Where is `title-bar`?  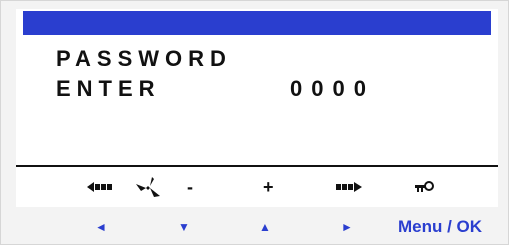
title-bar is located at coordinates (257, 23).